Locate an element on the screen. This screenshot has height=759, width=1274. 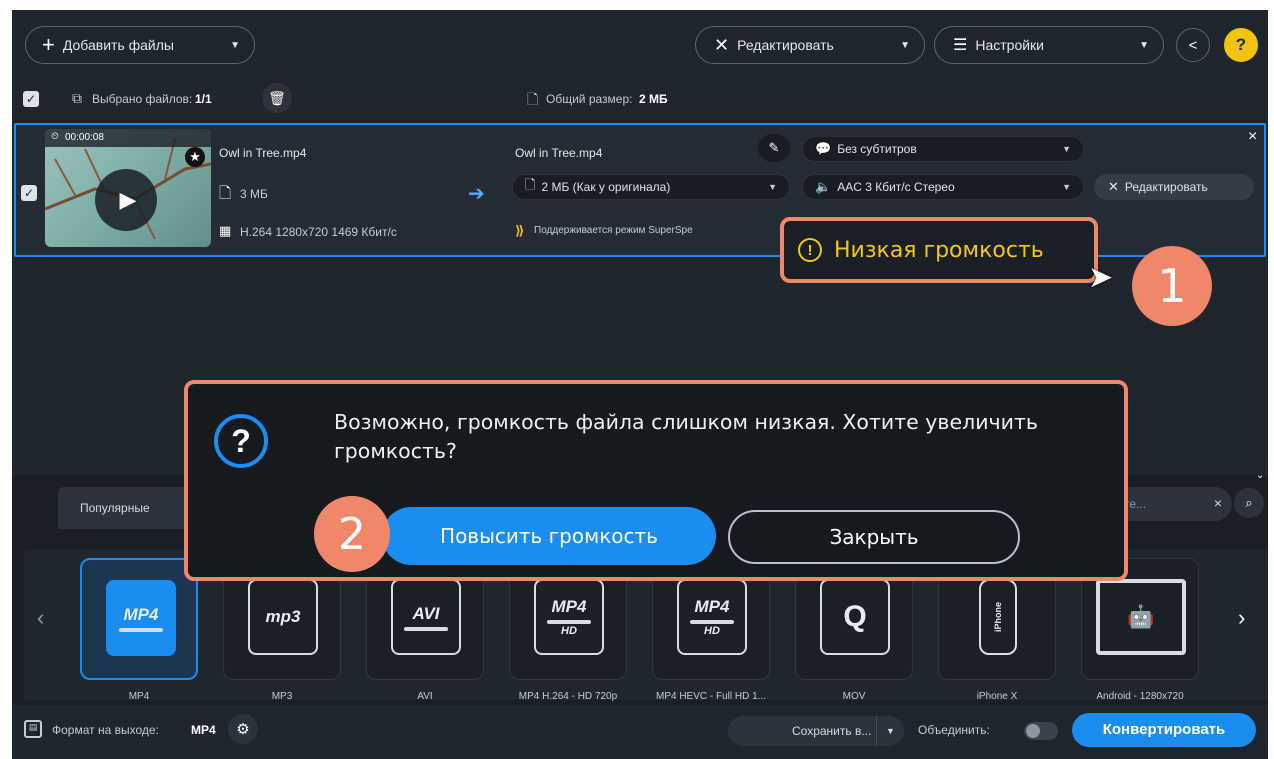
favorite-star-icon: ★ is located at coordinates (195, 157).